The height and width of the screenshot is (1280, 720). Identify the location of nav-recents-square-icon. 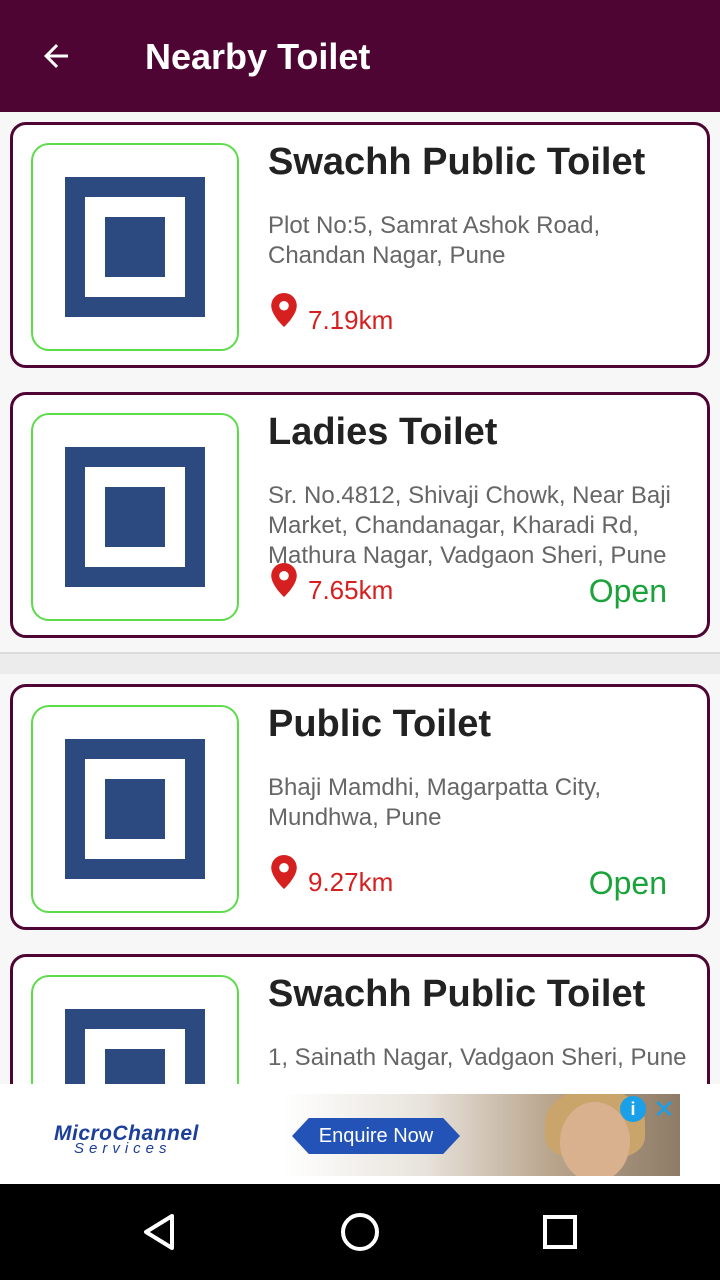
(560, 1232).